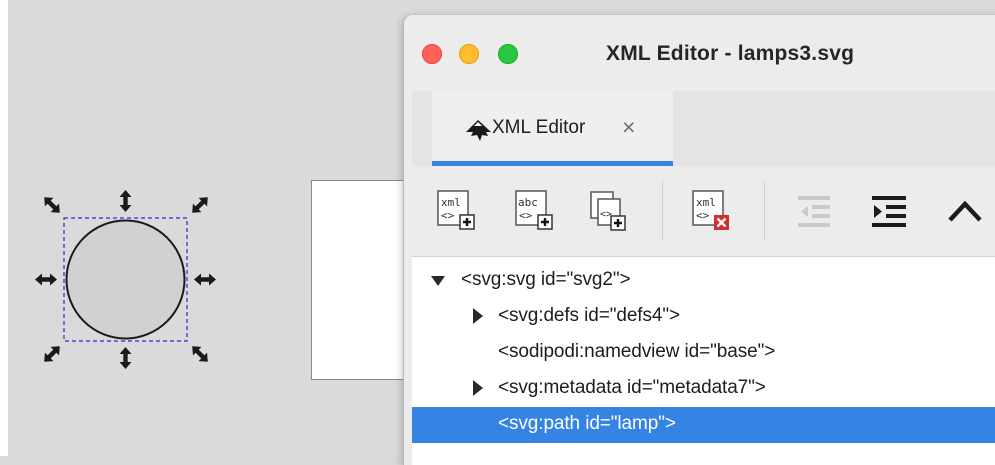  I want to click on xml-duplicate-icon: <>, so click(608, 211).